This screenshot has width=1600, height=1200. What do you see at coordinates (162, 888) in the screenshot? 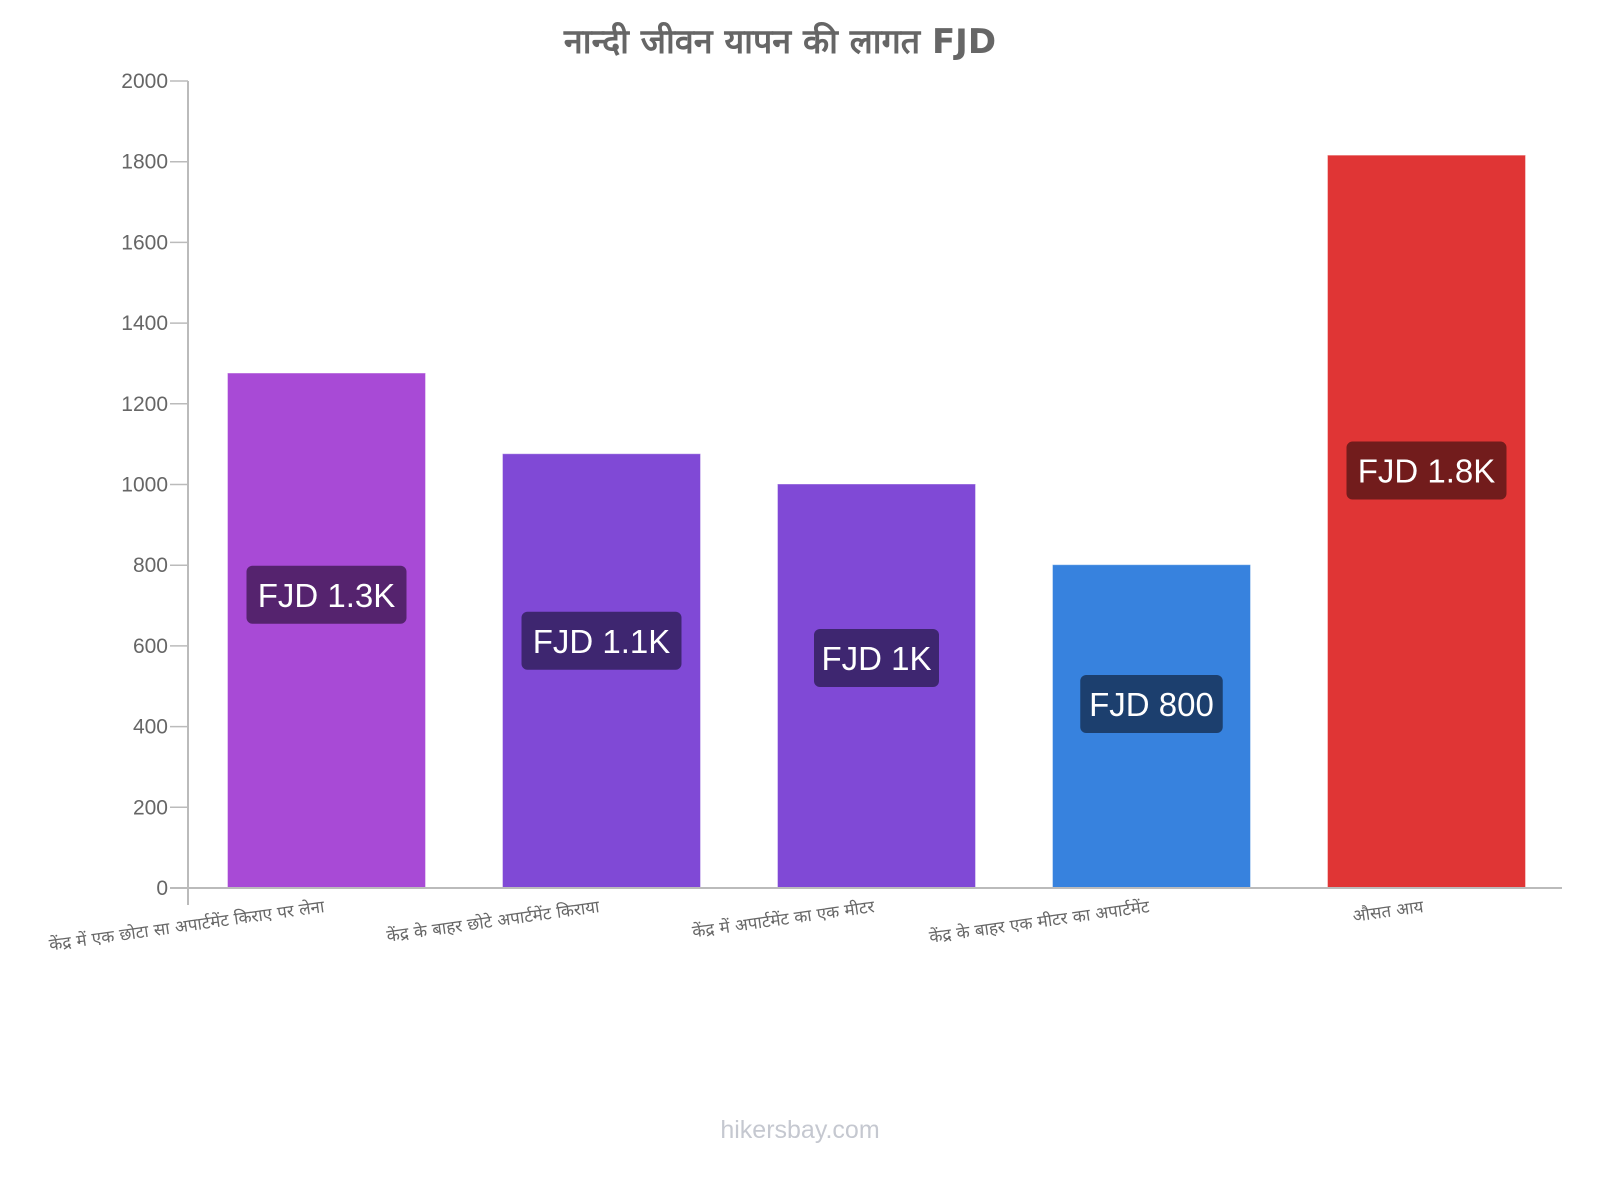
I see `y-tick-label: 0` at bounding box center [162, 888].